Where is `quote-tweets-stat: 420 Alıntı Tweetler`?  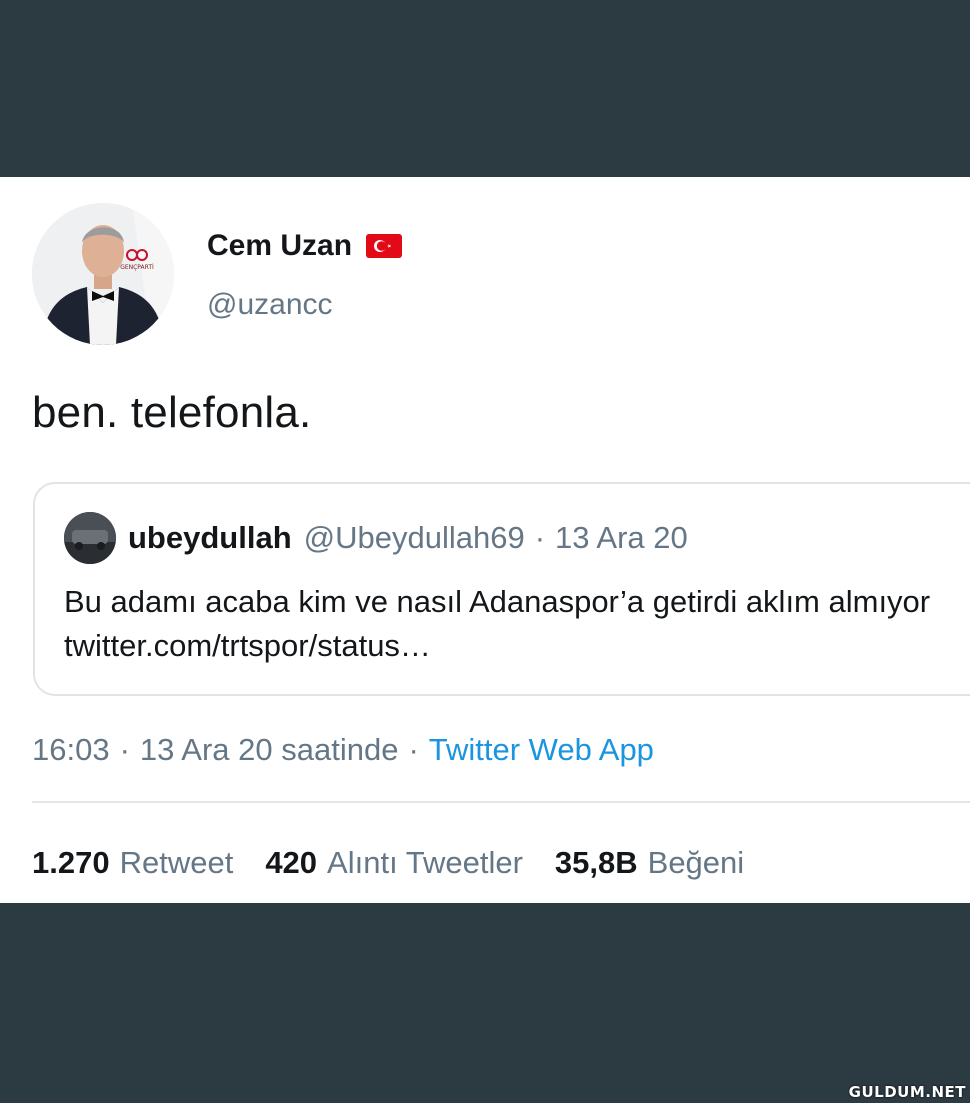 quote-tweets-stat: 420 Alıntı Tweetler is located at coordinates (394, 863).